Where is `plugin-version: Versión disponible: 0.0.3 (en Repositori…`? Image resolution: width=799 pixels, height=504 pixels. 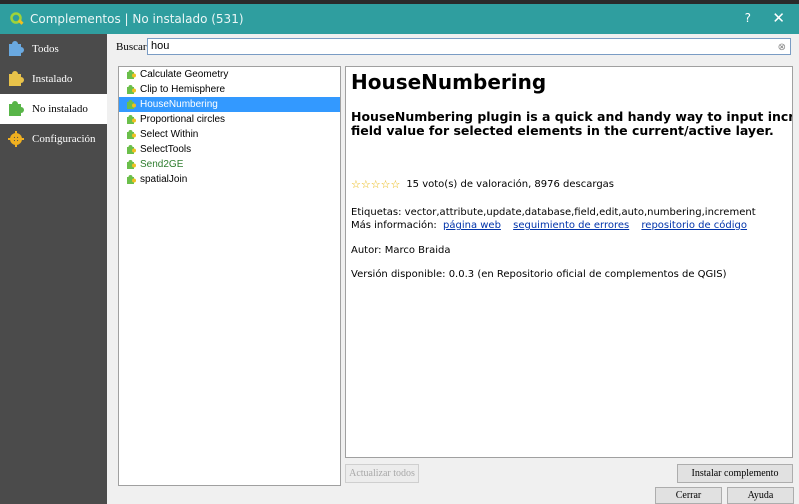
plugin-version: Versión disponible: 0.0.3 (en Repositori… is located at coordinates (539, 274).